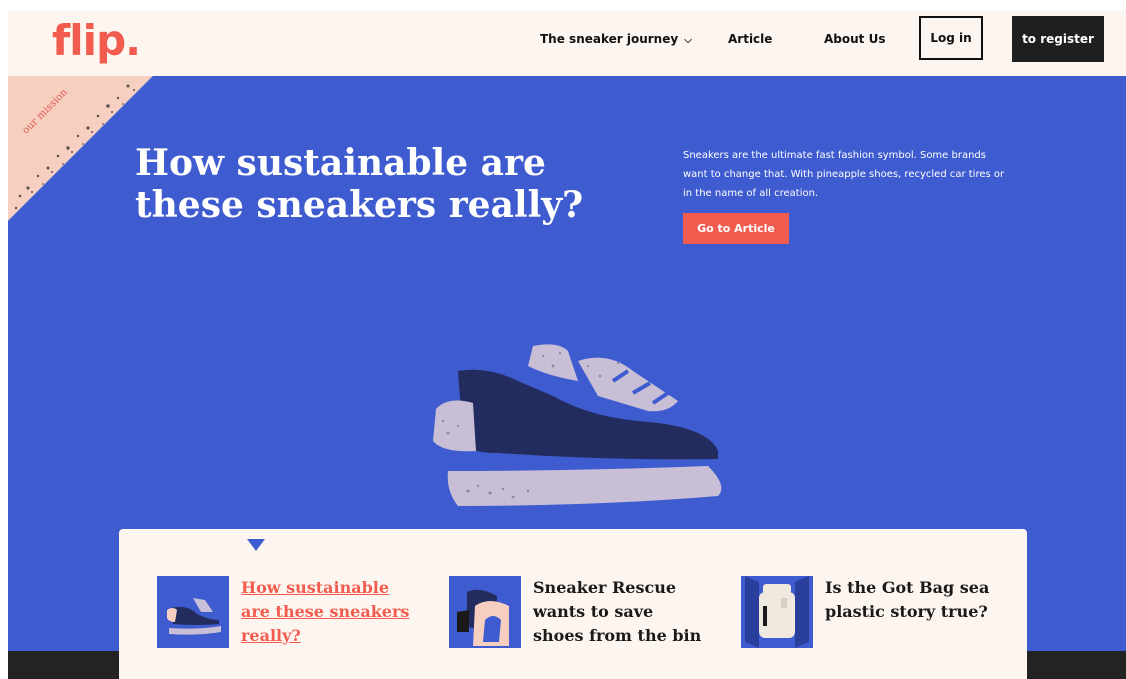 This screenshot has width=1126, height=679. Describe the element at coordinates (1058, 39) in the screenshot. I see `register-button: to register` at that location.